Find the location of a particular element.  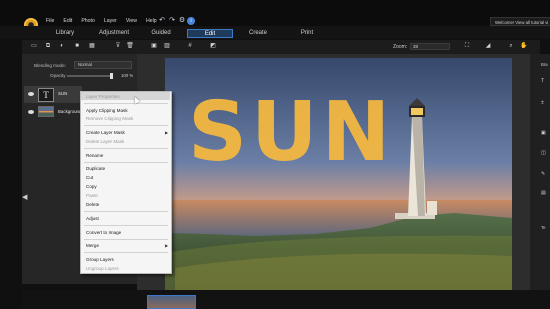

right-panel-label: Bra is located at coordinates (544, 64).